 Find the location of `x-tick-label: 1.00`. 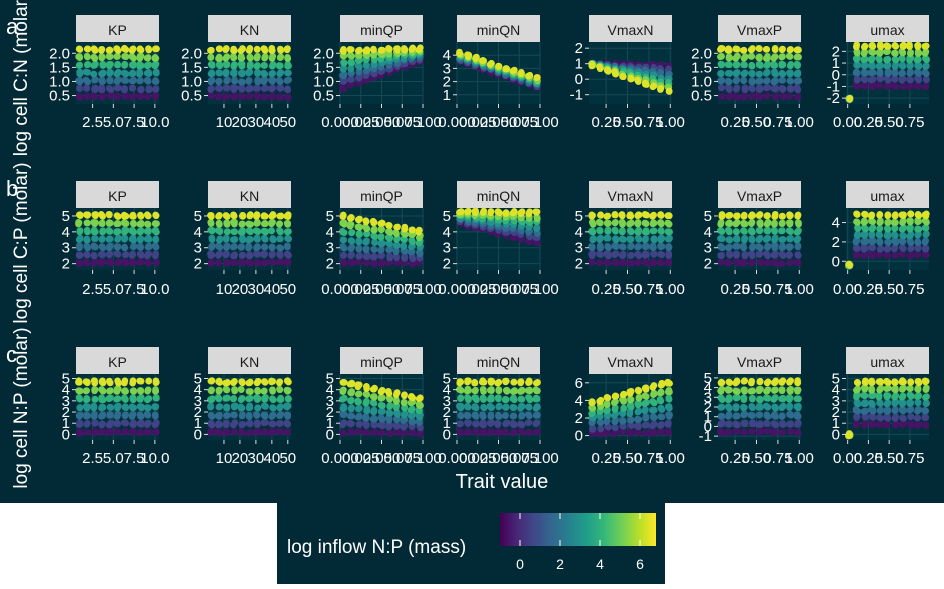

x-tick-label: 1.00 is located at coordinates (799, 289).